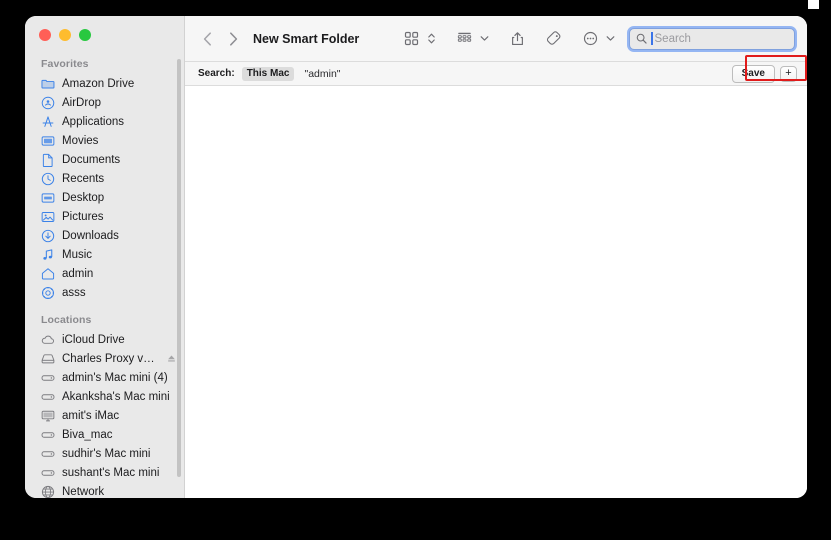  Describe the element at coordinates (104, 254) in the screenshot. I see `sidebar-item-music: Music` at that location.